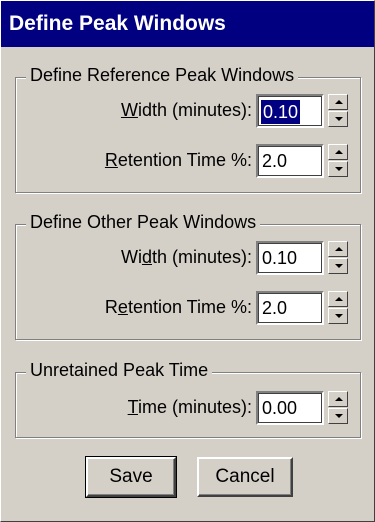 The width and height of the screenshot is (375, 522). I want to click on unretained-peak-time-group: Unretained Peak Time Time (minutes):, so click(188, 399).